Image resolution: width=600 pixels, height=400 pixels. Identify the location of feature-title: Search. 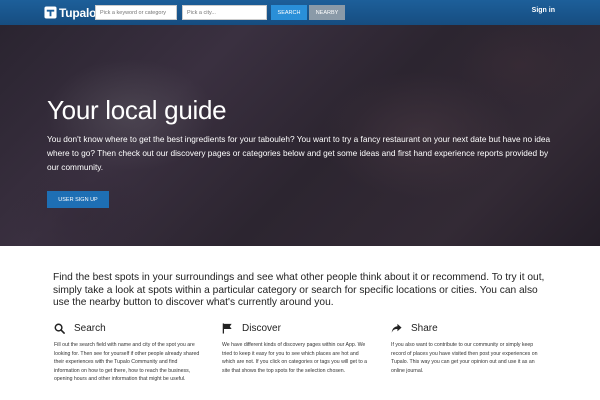
(90, 328).